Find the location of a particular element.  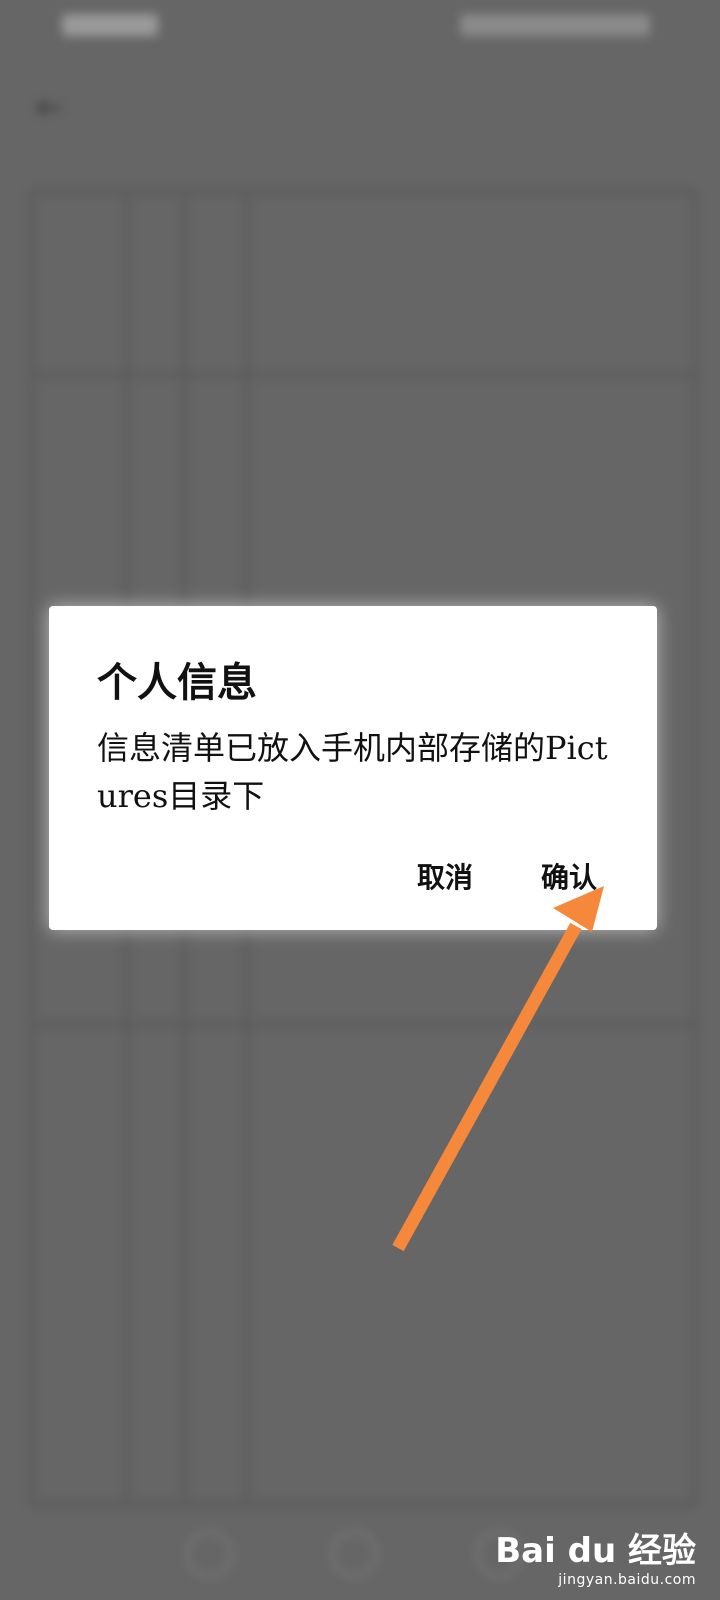

cancel-button: 取消 is located at coordinates (445, 876).